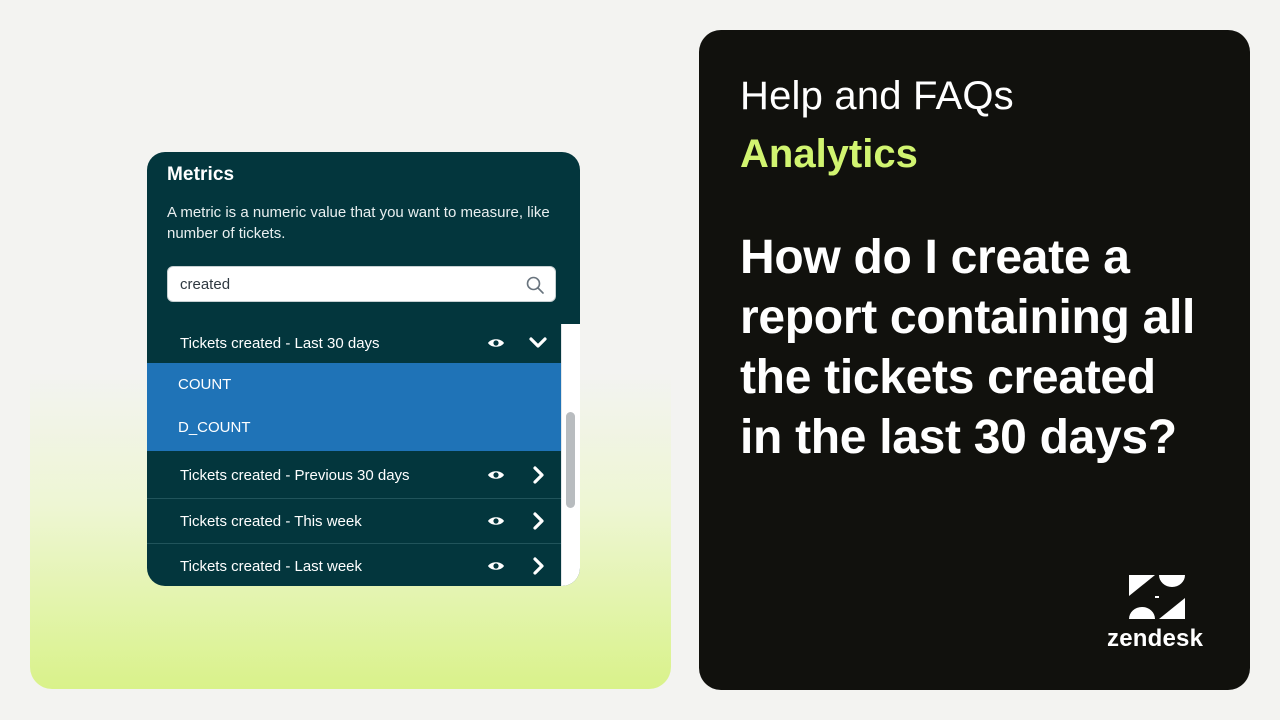 The width and height of the screenshot is (1280, 720). Describe the element at coordinates (1155, 638) in the screenshot. I see `brand-name: zendesk` at that location.